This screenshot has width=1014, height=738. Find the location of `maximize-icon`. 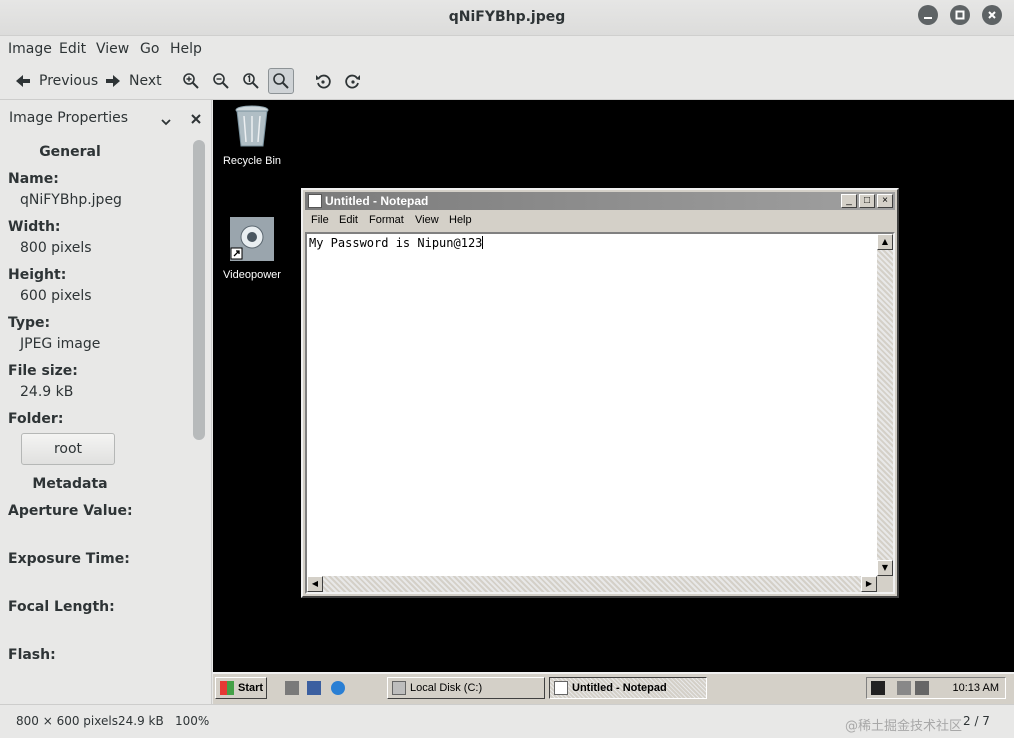

maximize-icon is located at coordinates (960, 15).